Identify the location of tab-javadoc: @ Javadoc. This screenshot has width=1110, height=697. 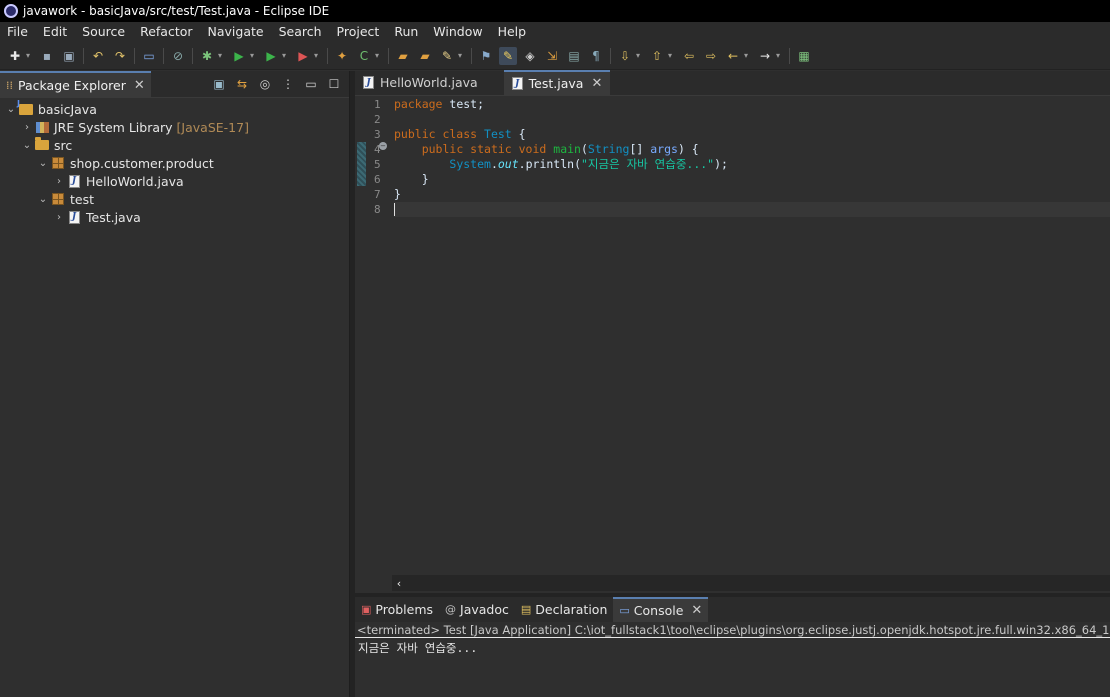
(477, 609).